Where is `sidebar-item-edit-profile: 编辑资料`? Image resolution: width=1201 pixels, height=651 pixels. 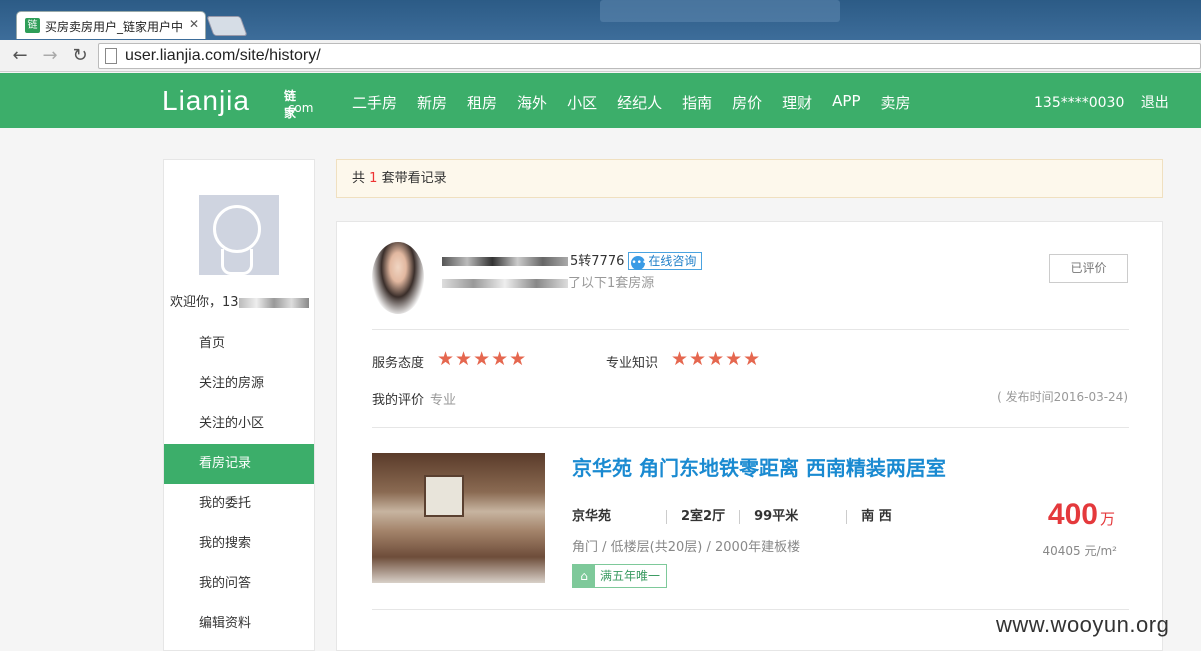
sidebar-item-edit-profile: 编辑资料 is located at coordinates (239, 624).